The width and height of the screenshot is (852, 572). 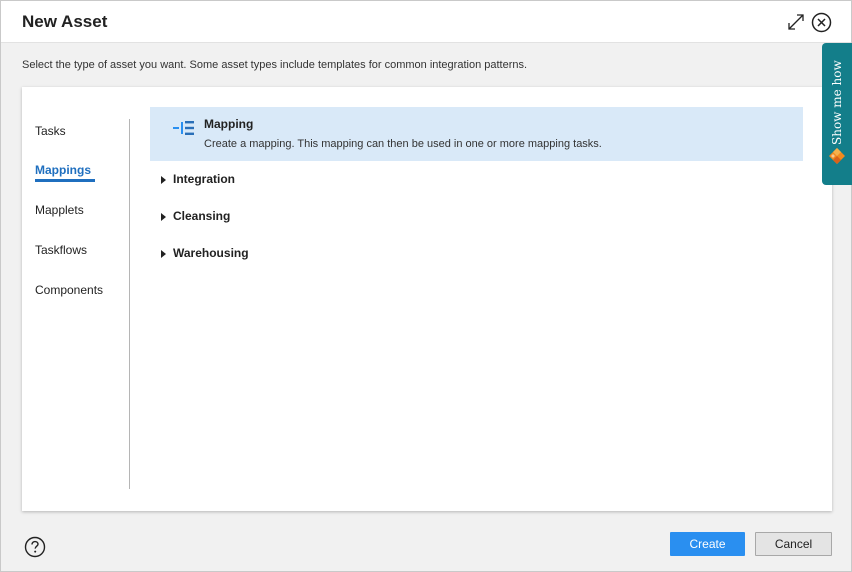 What do you see at coordinates (65, 21) in the screenshot?
I see `dialog-title: New Asset` at bounding box center [65, 21].